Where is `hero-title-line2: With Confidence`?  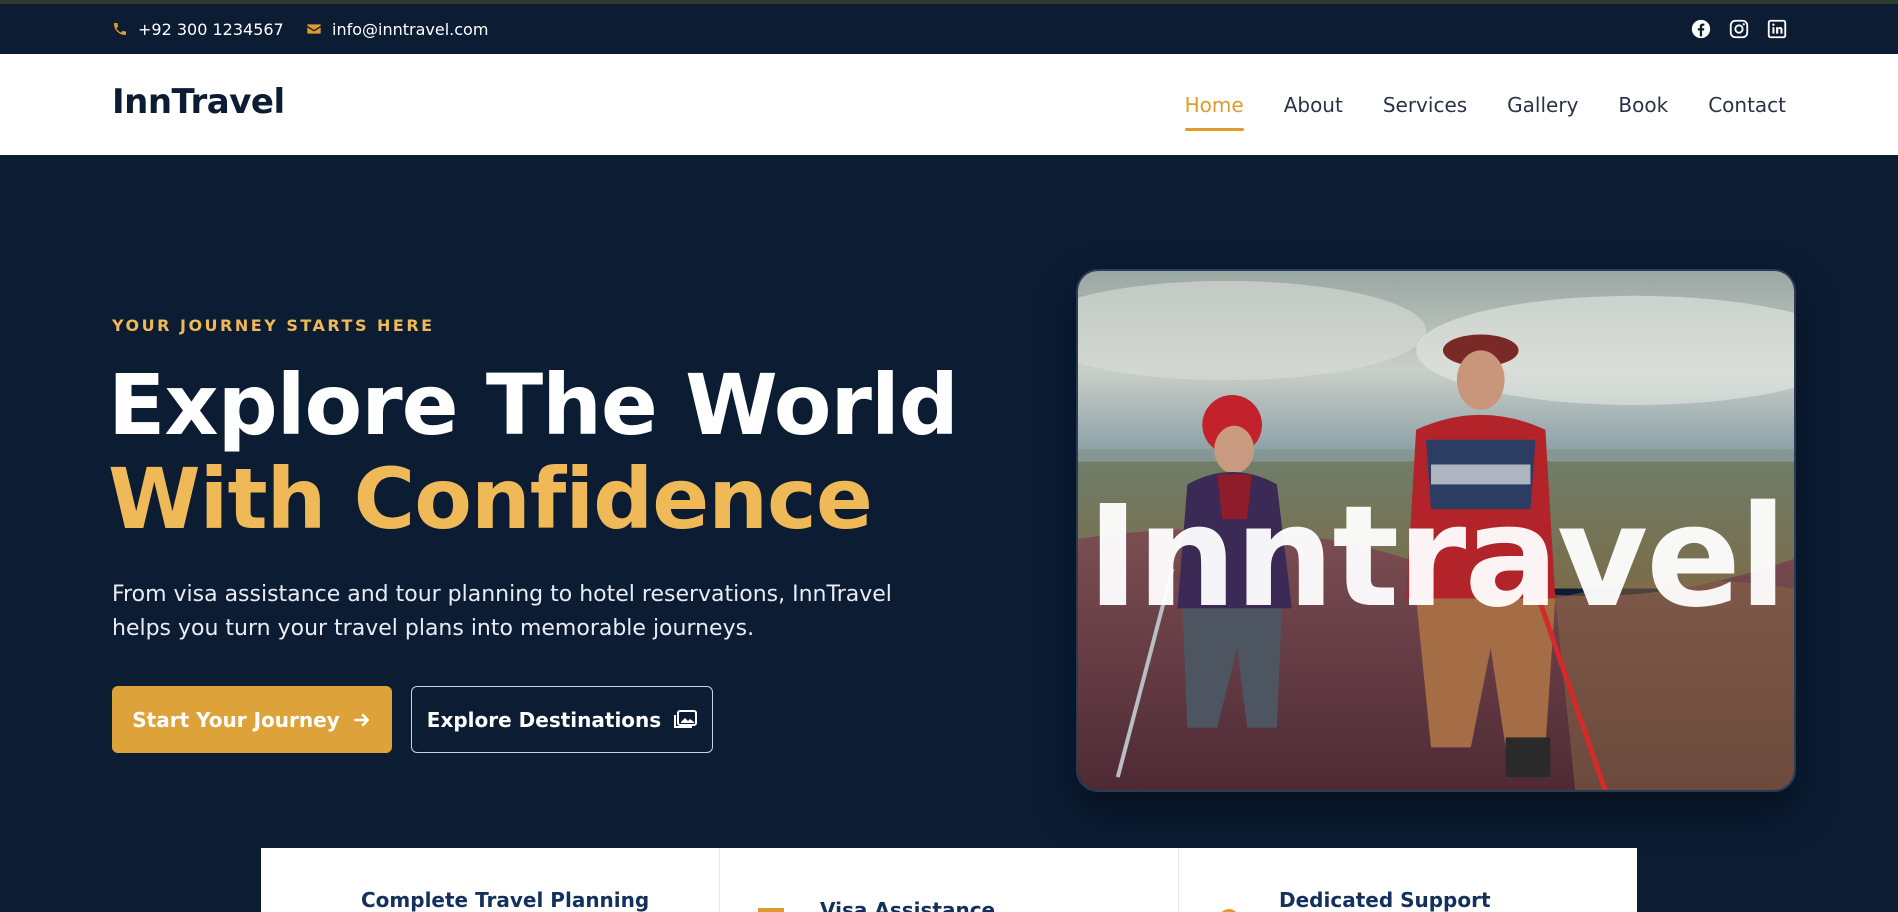
hero-title-line2: With Confidence is located at coordinates (490, 499).